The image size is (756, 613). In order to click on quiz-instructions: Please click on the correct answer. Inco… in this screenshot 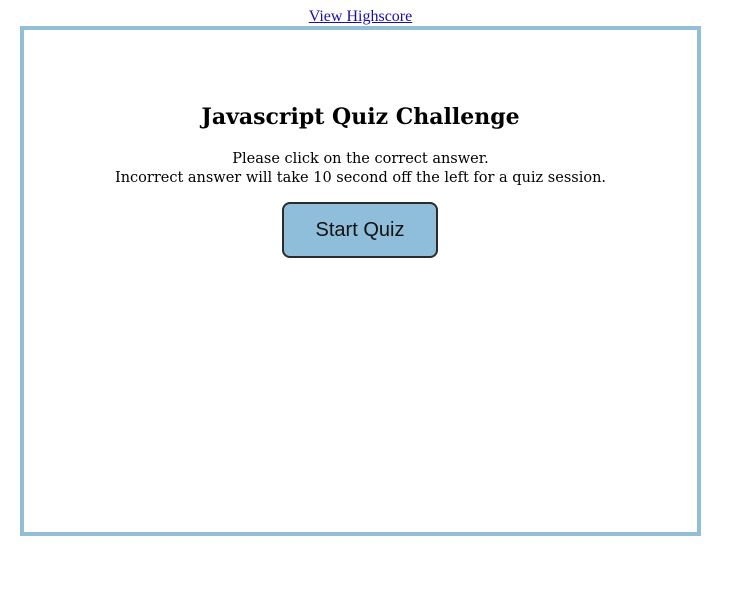, I will do `click(360, 169)`.